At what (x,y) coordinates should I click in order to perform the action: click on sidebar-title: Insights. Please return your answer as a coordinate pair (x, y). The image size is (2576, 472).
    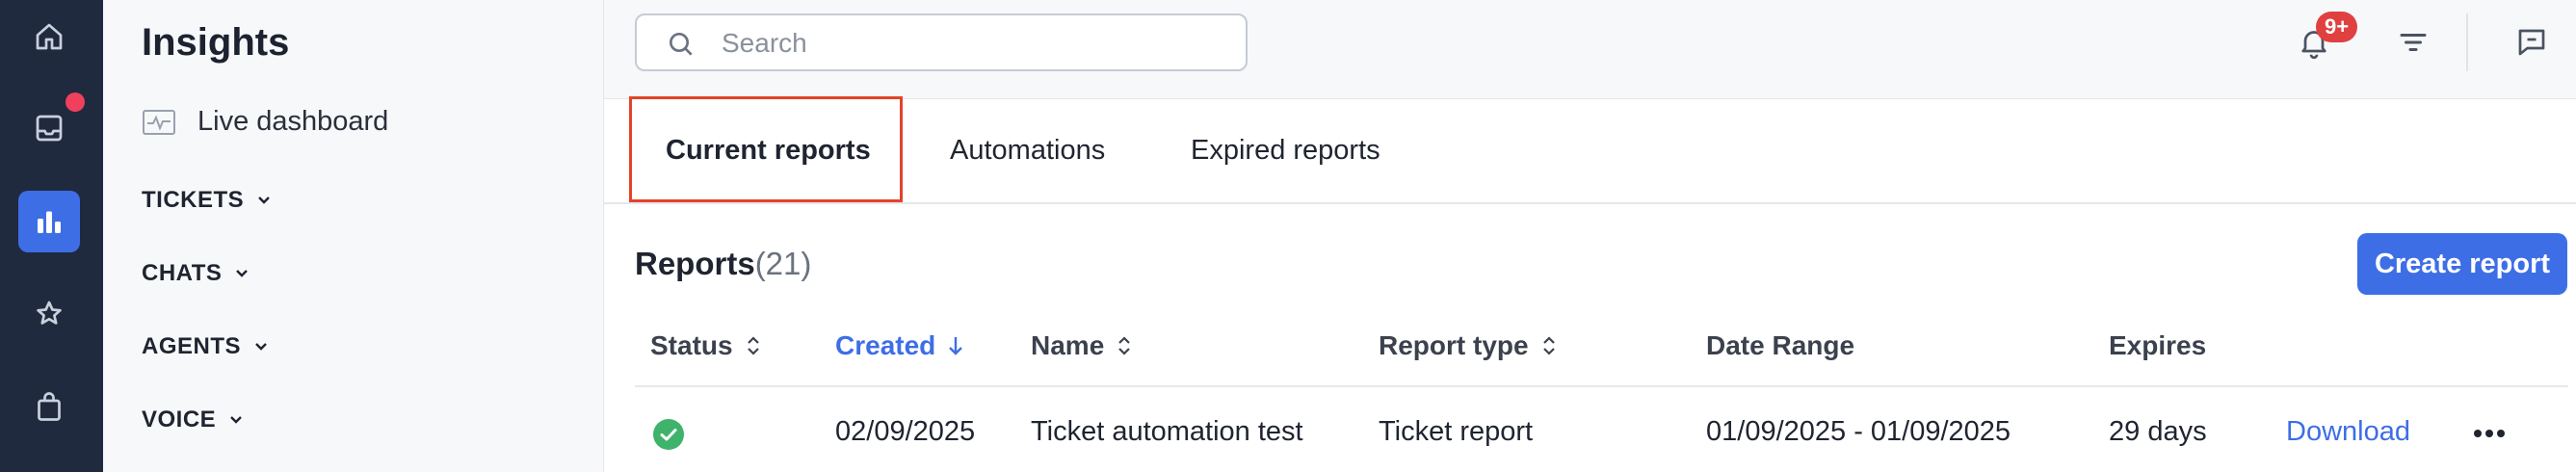
    Looking at the image, I should click on (216, 42).